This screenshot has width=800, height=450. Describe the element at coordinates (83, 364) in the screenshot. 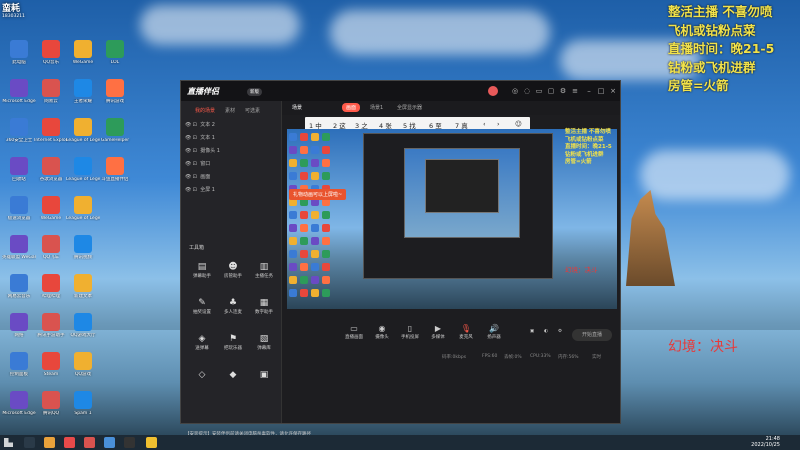

I see `desktop-icon: QQ游戏` at that location.